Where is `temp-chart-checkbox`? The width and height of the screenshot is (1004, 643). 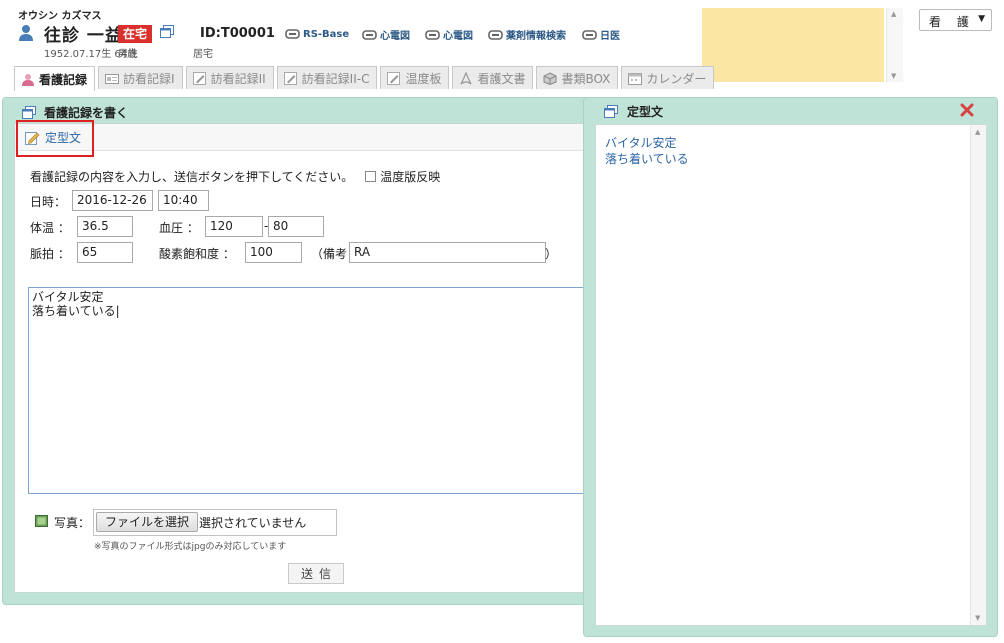 temp-chart-checkbox is located at coordinates (371, 176).